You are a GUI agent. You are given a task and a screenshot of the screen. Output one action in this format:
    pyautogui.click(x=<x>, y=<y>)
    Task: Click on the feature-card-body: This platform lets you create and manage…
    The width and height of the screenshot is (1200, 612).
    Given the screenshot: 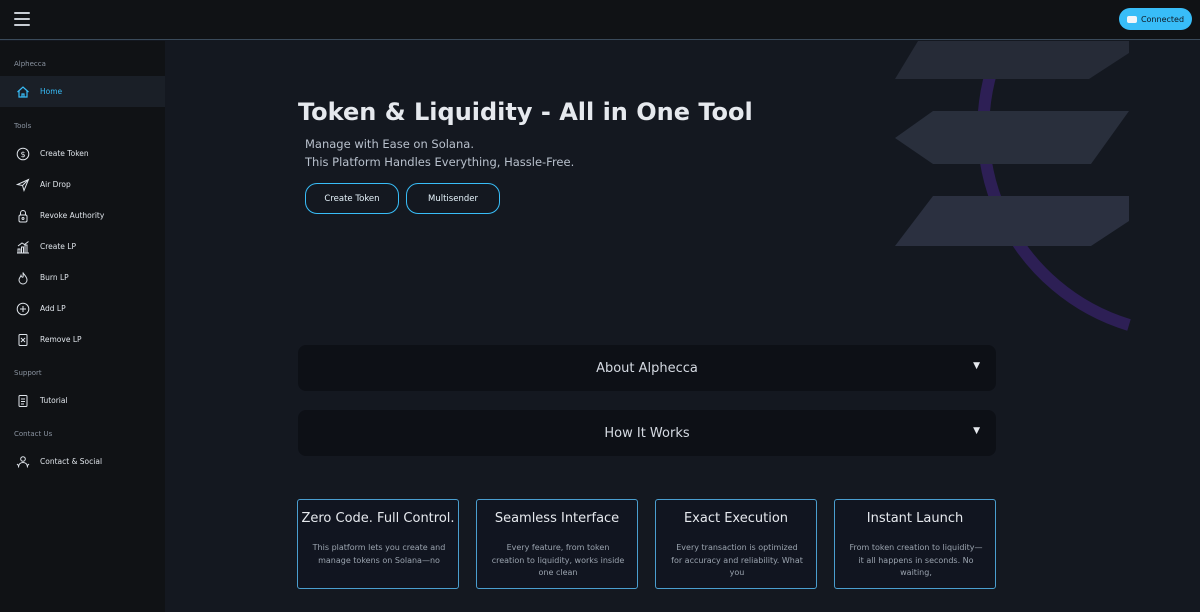 What is the action you would take?
    pyautogui.click(x=379, y=554)
    